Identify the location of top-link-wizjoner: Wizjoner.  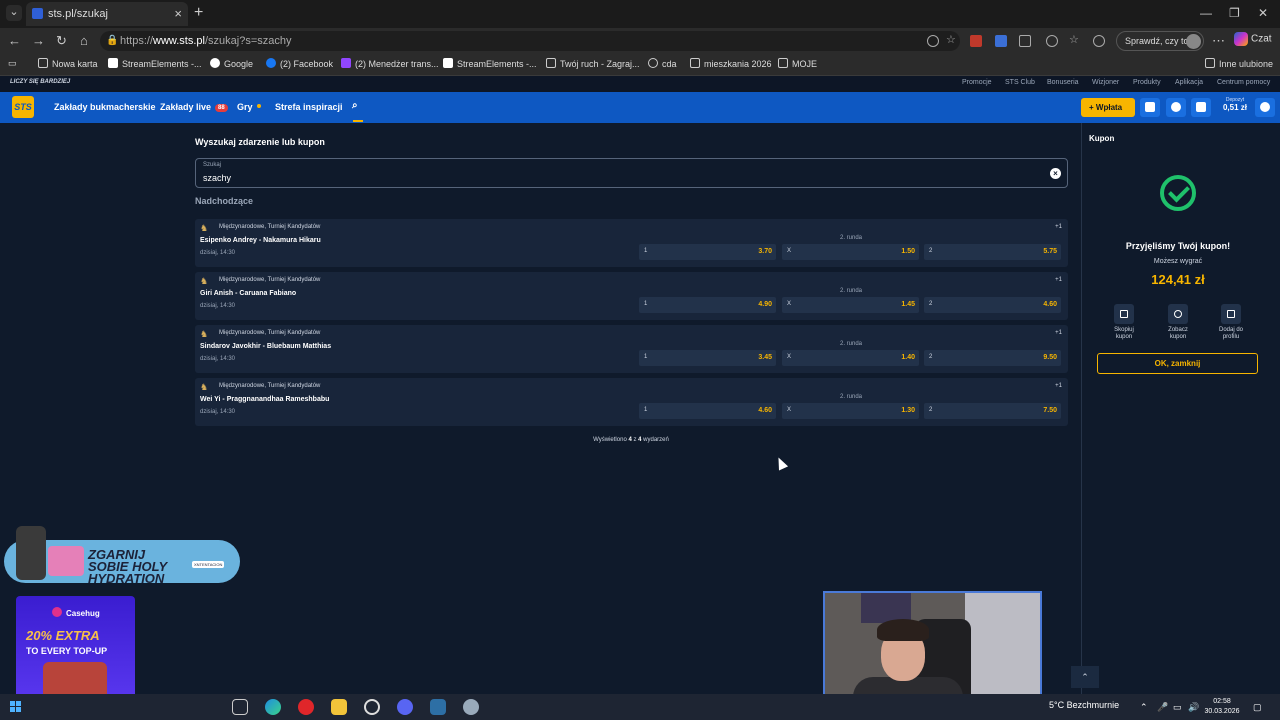
(1105, 82).